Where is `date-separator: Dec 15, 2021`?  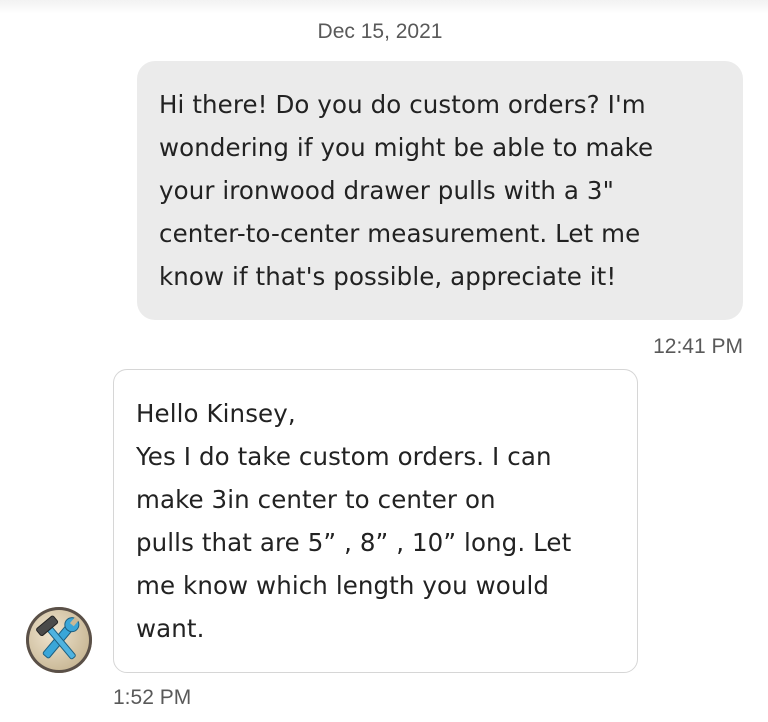
date-separator: Dec 15, 2021 is located at coordinates (380, 31).